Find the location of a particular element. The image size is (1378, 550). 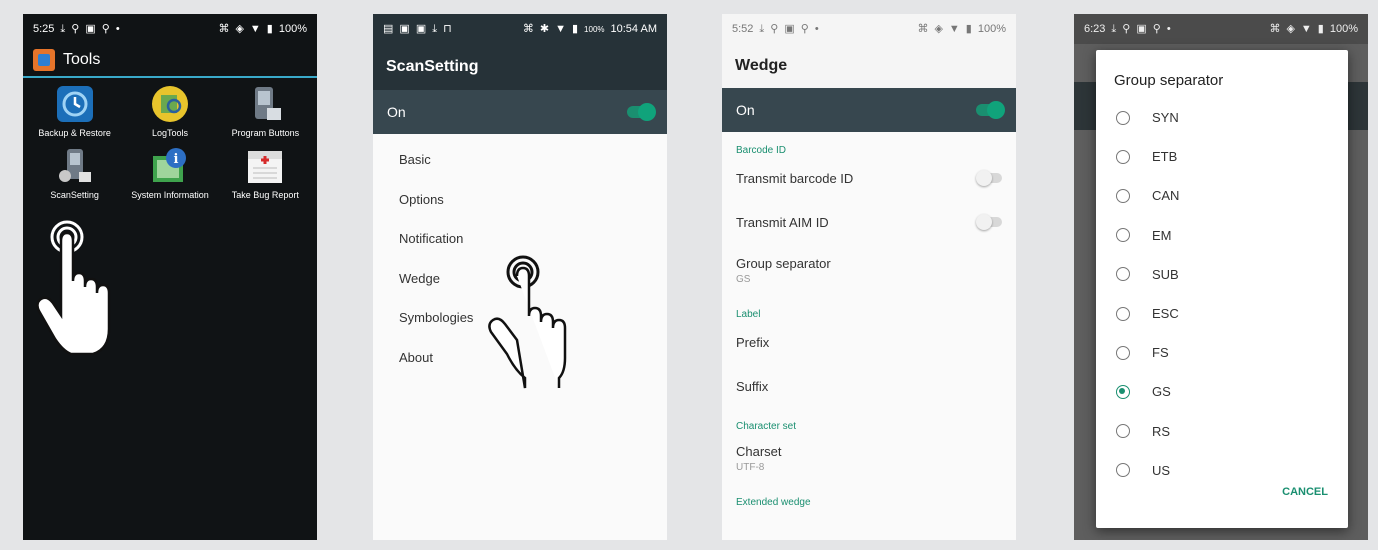

category-barcode-id: Barcode ID is located at coordinates (761, 150).